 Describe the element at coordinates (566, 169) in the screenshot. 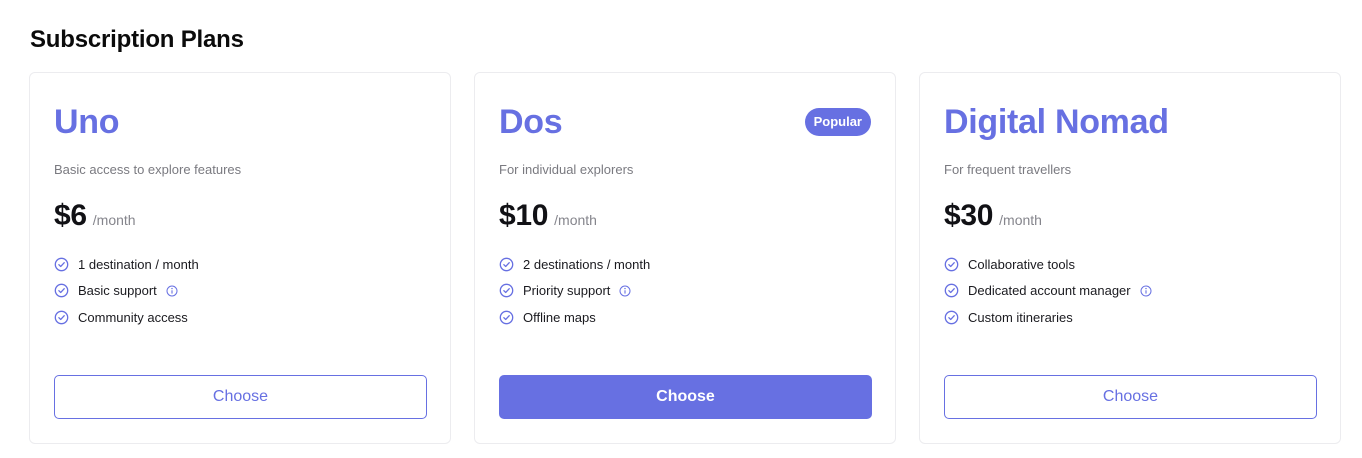

I see `plan-description: For individual explorers` at that location.